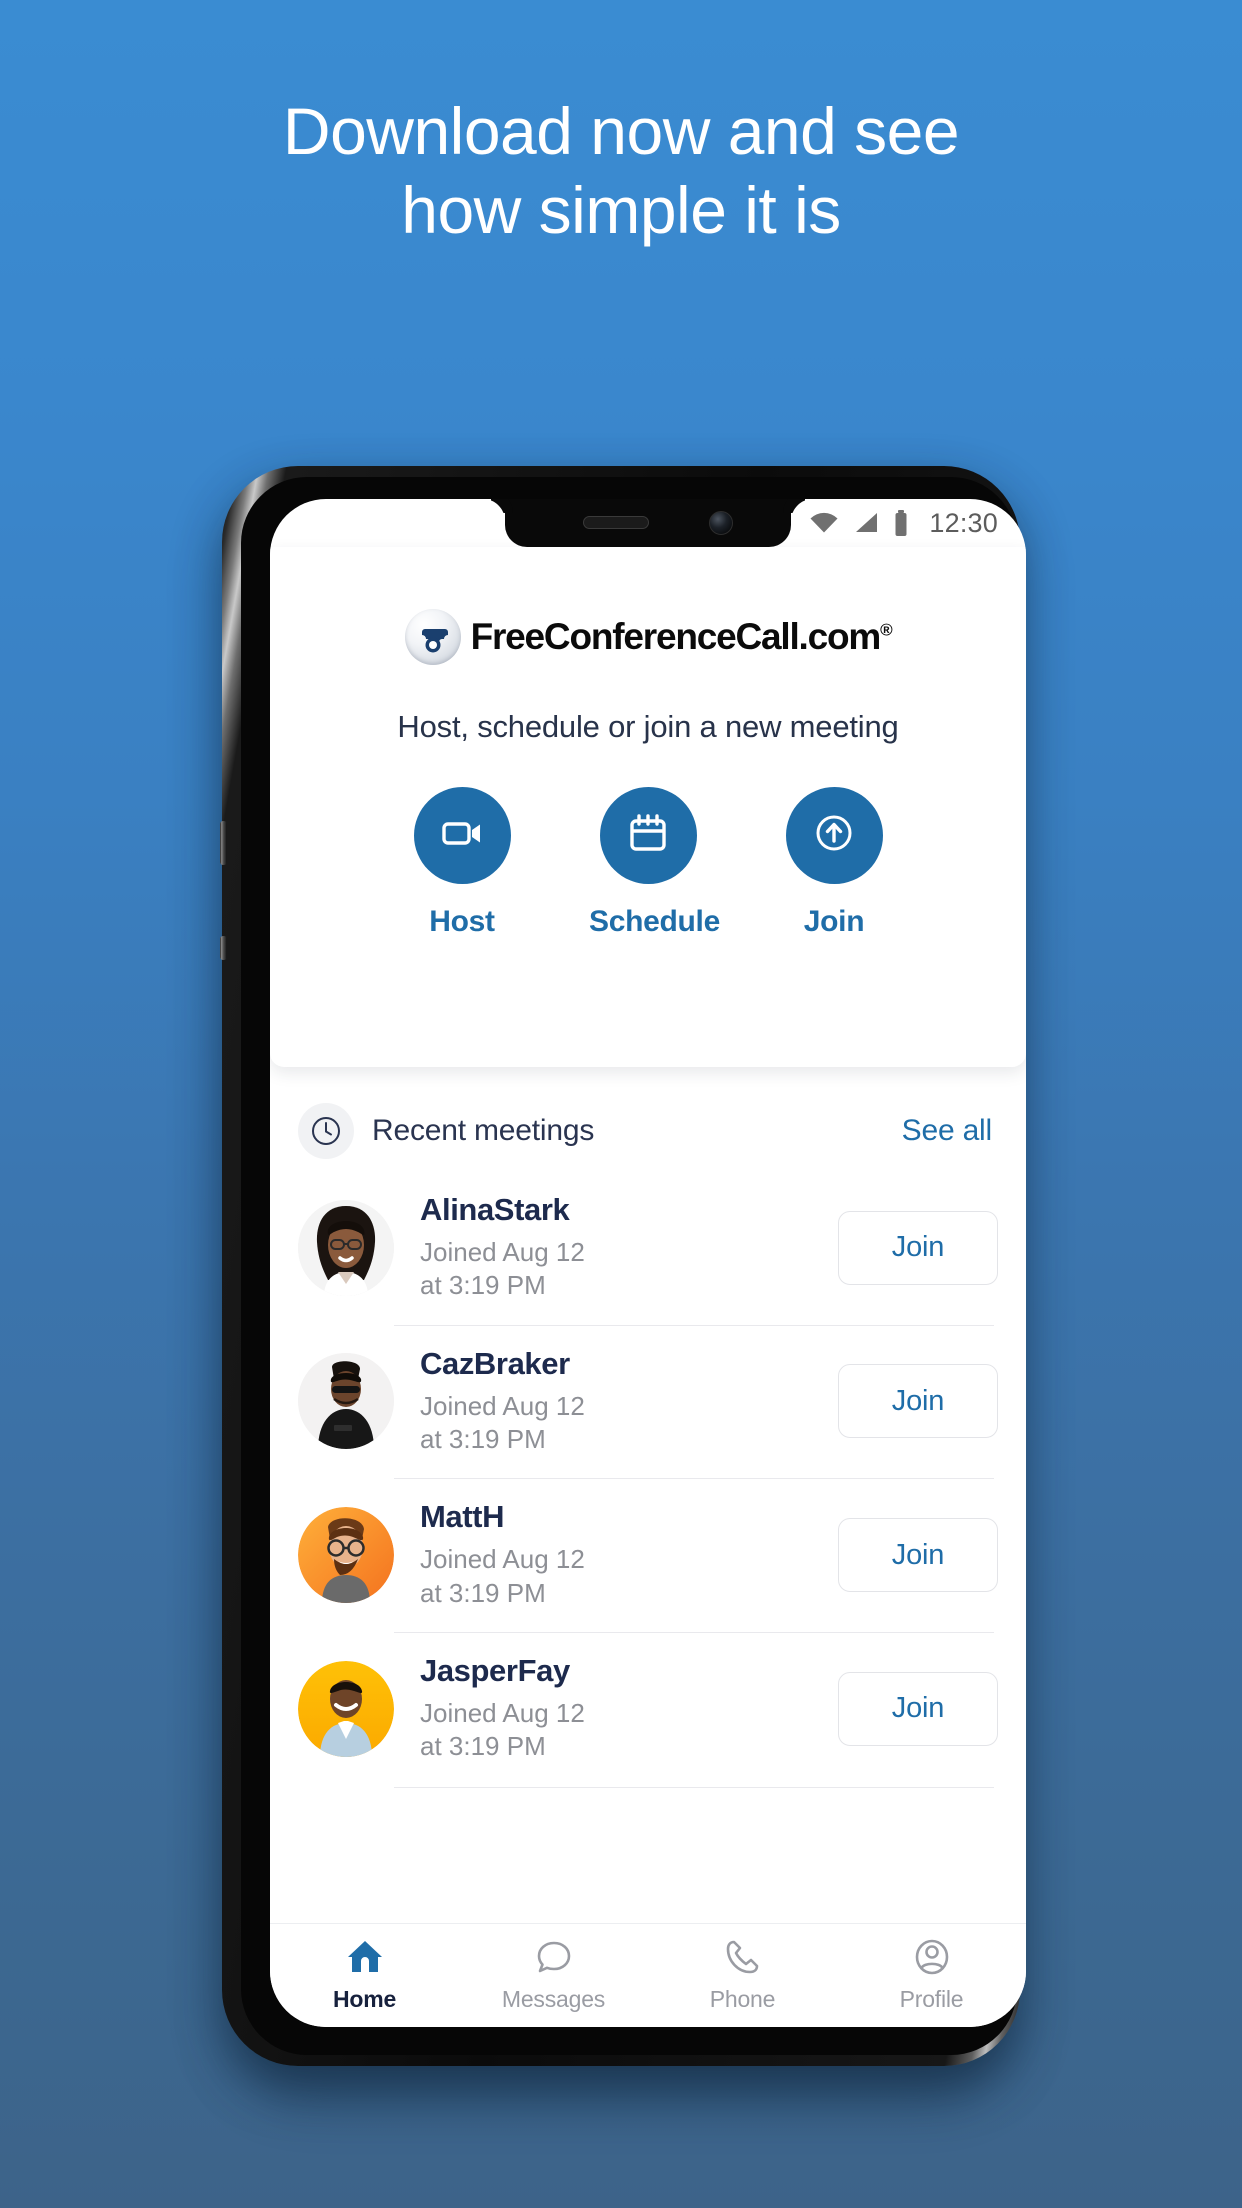  I want to click on schedule-label: Schedule, so click(654, 921).